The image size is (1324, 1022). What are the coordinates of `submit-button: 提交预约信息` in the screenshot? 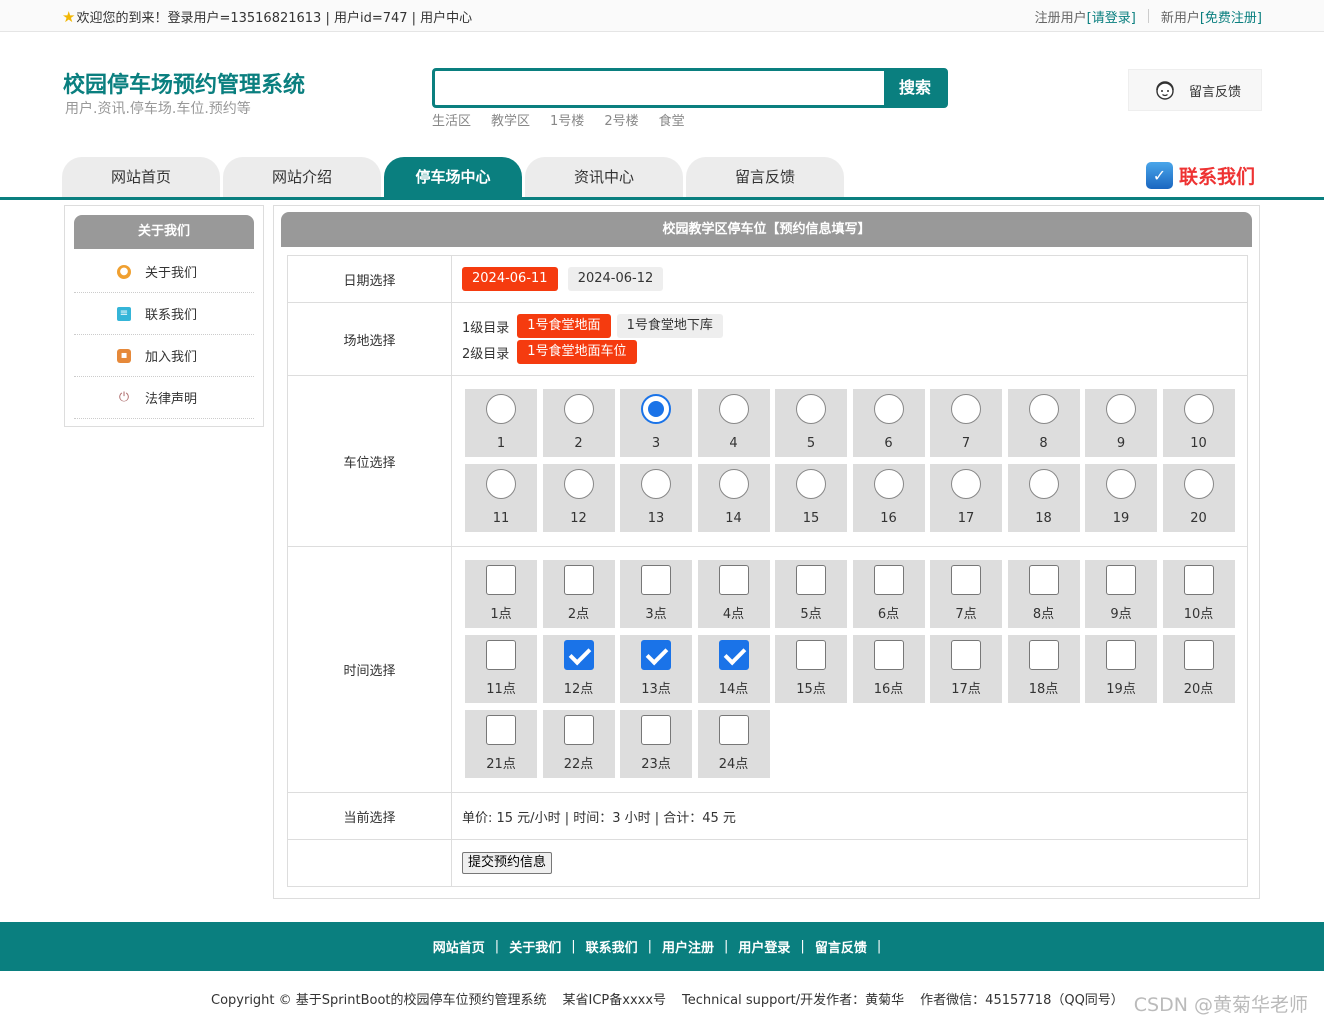 It's located at (507, 863).